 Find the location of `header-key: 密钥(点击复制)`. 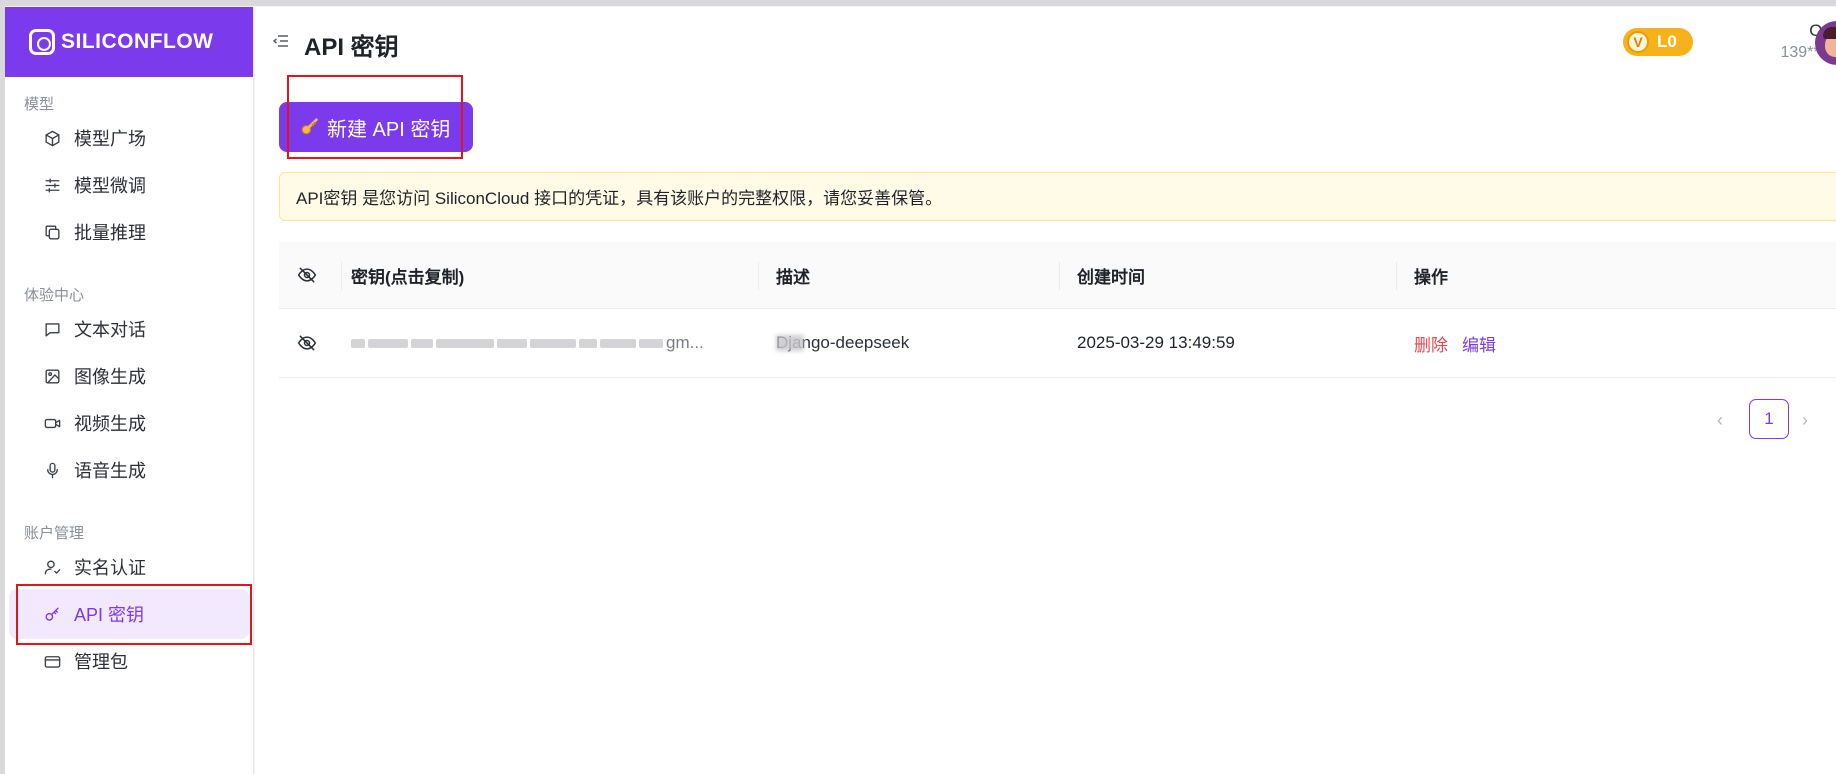

header-key: 密钥(点击复制) is located at coordinates (408, 277).